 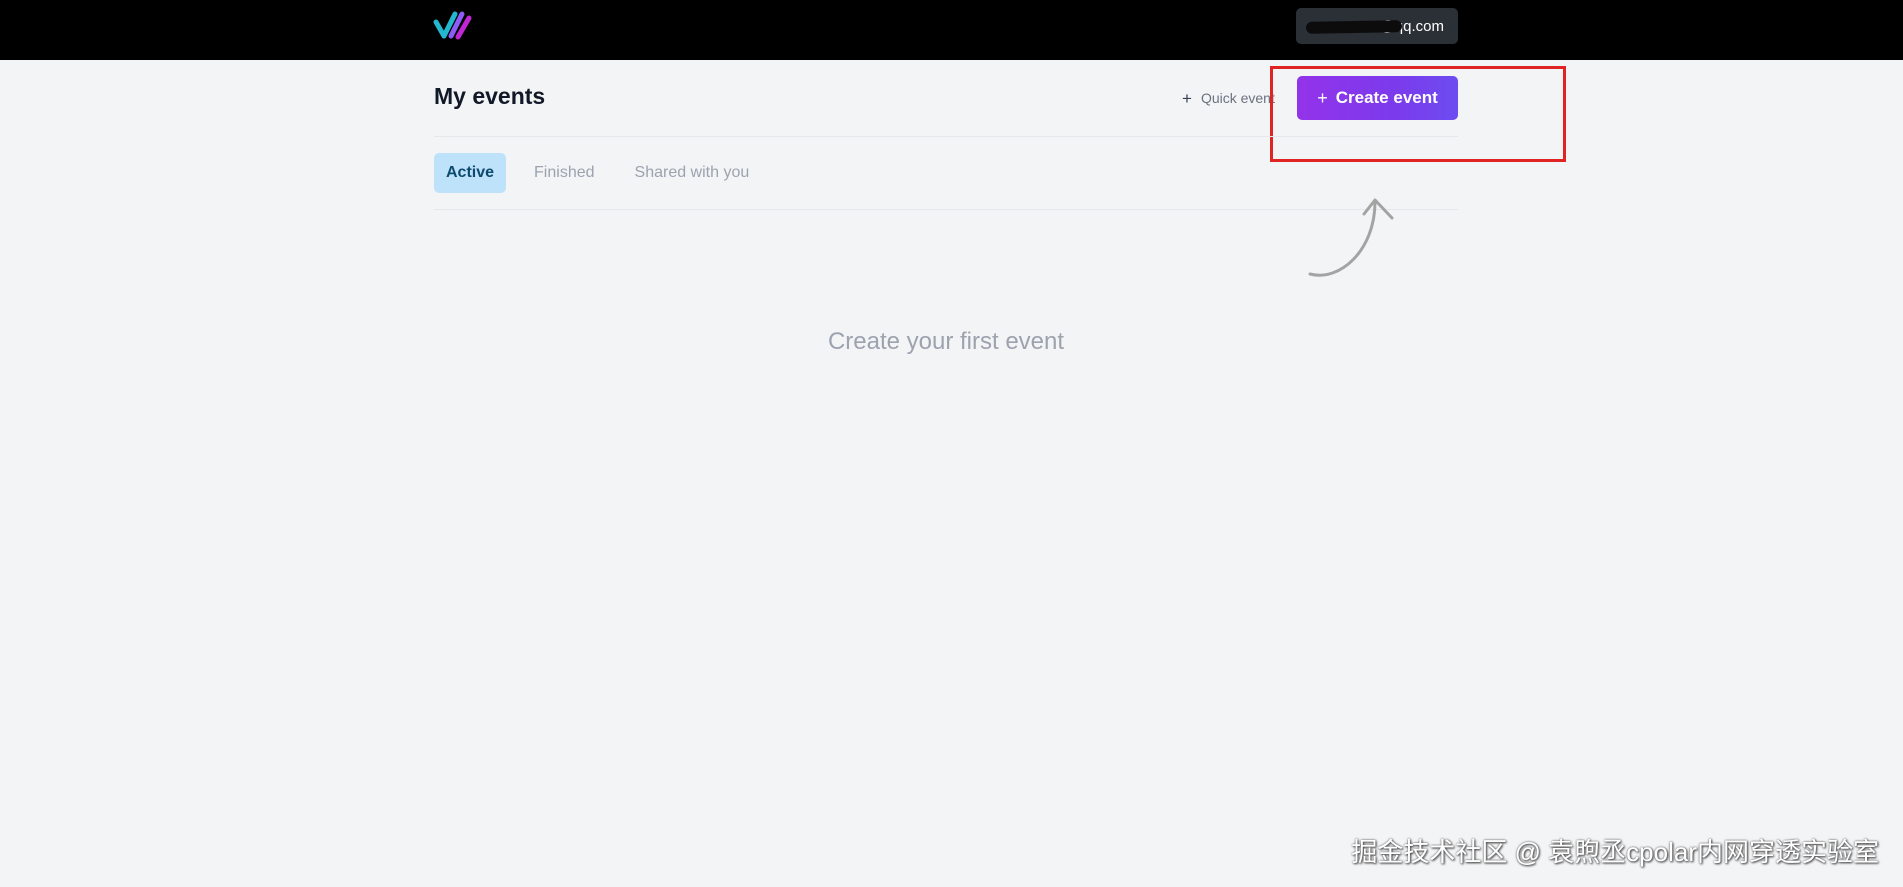 I want to click on curved-arrow-icon, so click(x=1351, y=237).